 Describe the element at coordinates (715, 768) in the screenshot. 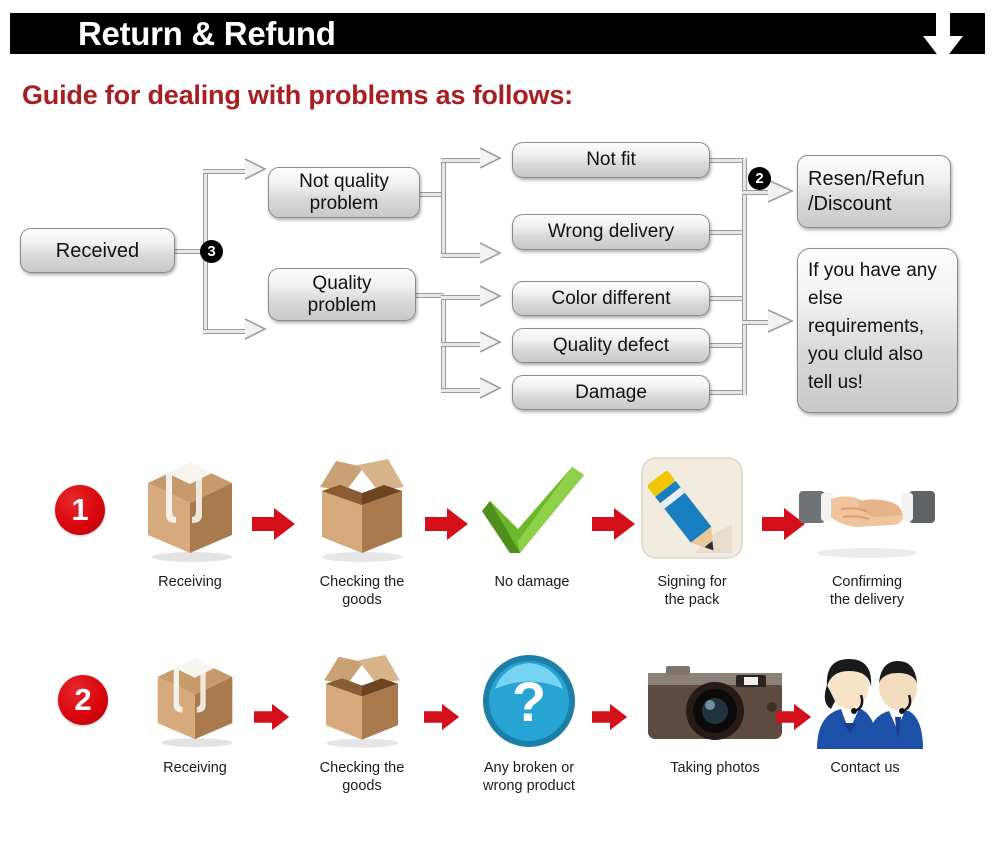

I see `step-caption: Taking photos` at that location.